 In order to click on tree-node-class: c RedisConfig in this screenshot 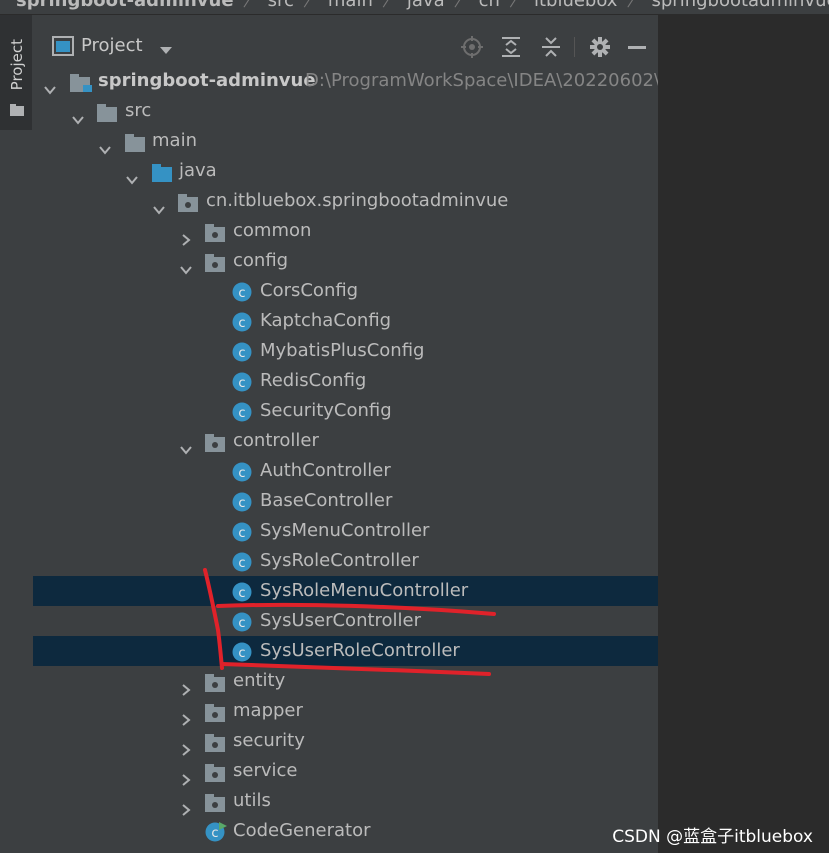, I will do `click(345, 381)`.